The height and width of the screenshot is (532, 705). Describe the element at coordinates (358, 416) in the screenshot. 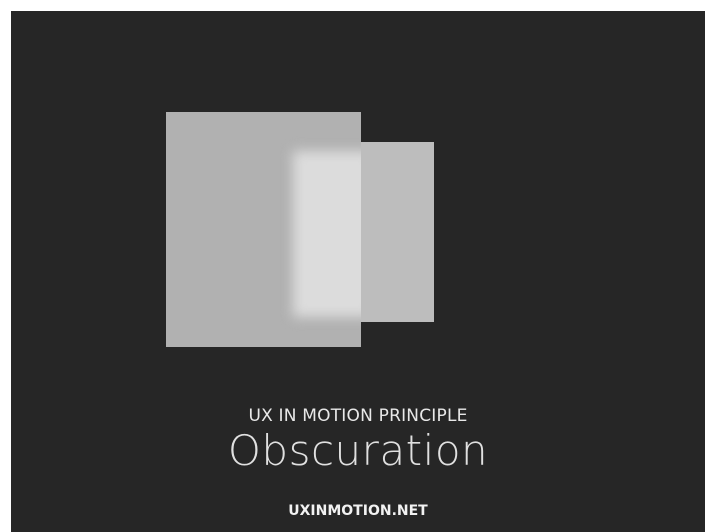

I see `principle-label: UX IN MOTION PRINCIPLE` at that location.